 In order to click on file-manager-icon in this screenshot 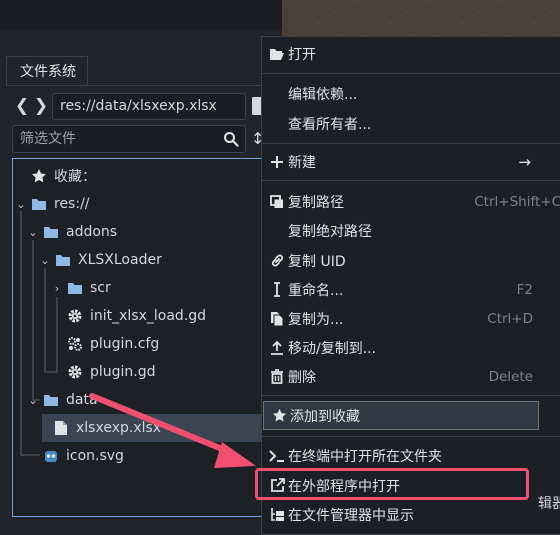, I will do `click(277, 515)`.